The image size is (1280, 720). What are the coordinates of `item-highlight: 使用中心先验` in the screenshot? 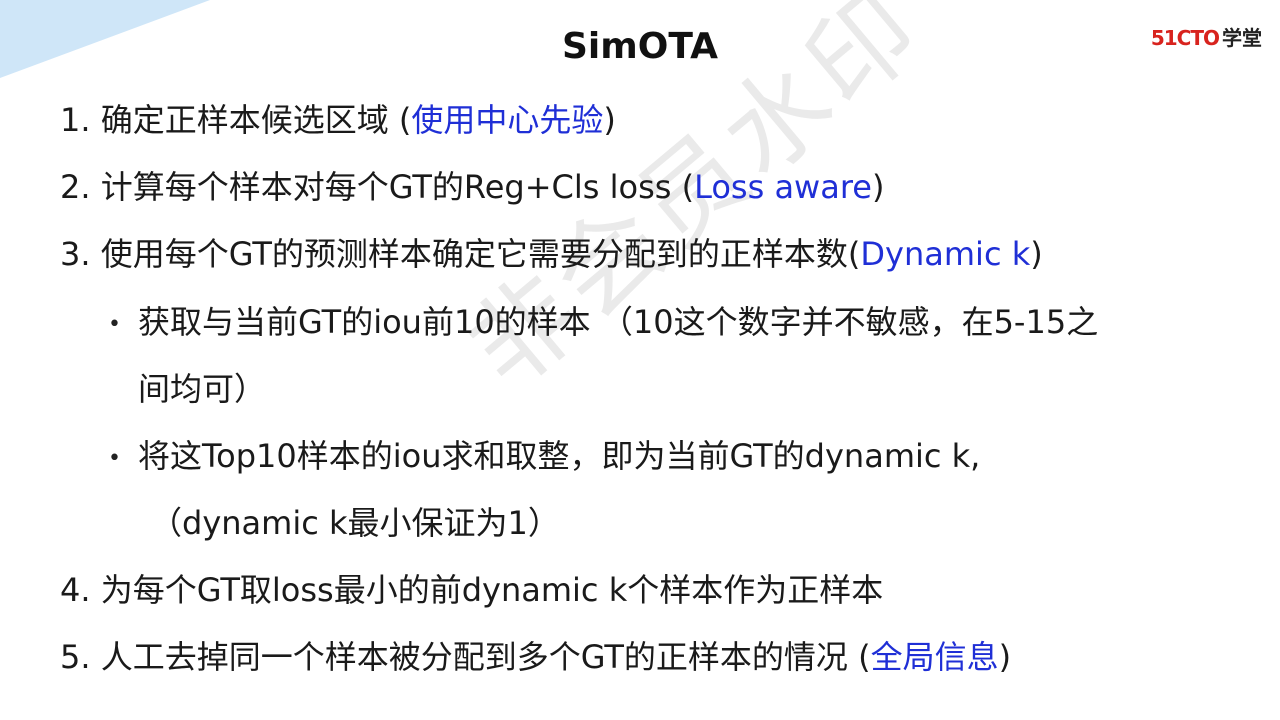 It's located at (507, 120).